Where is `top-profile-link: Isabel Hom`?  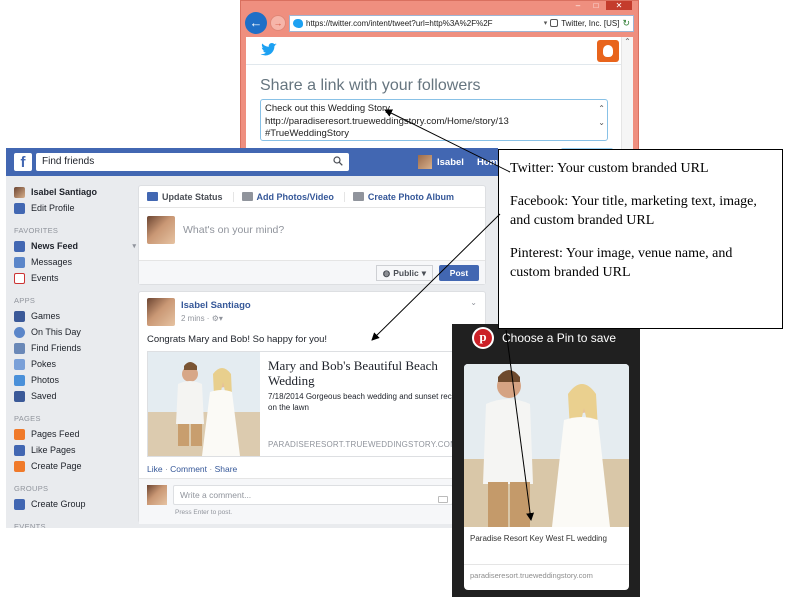
top-profile-link: Isabel Hom is located at coordinates (458, 162).